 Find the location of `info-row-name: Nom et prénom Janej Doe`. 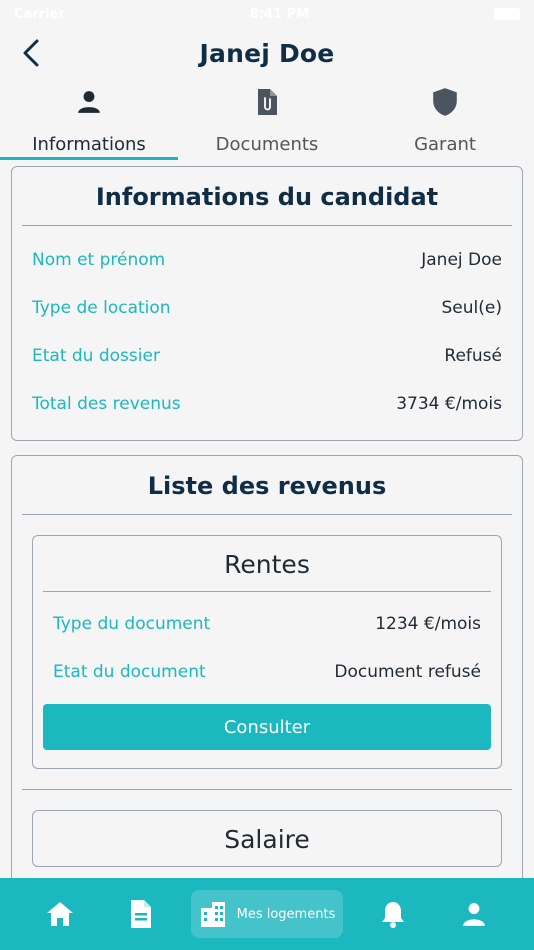

info-row-name: Nom et prénom Janej Doe is located at coordinates (267, 260).